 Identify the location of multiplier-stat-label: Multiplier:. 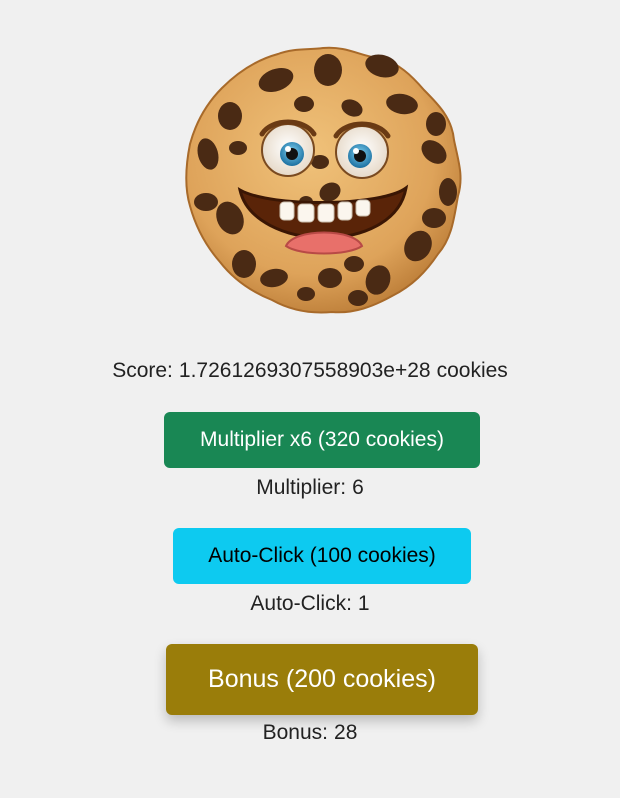
(301, 487).